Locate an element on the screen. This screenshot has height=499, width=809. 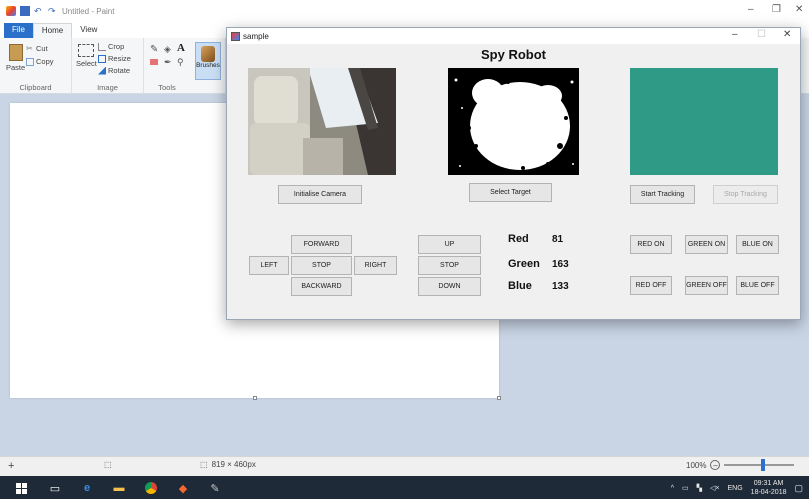
windows-start-icon is located at coordinates (21, 488).